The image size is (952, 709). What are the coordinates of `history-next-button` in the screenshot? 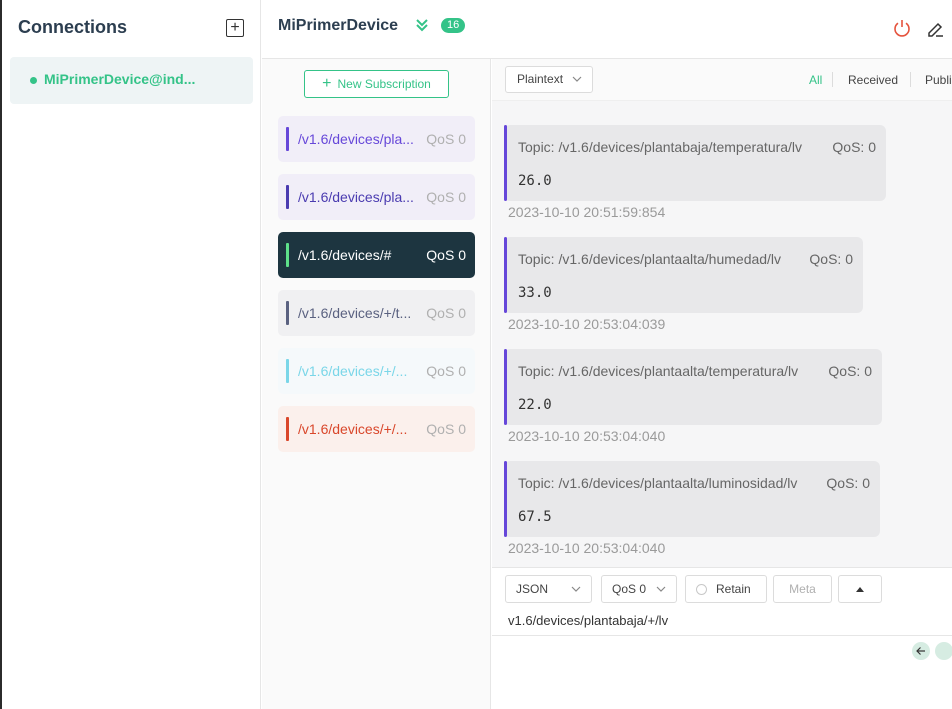 It's located at (943, 651).